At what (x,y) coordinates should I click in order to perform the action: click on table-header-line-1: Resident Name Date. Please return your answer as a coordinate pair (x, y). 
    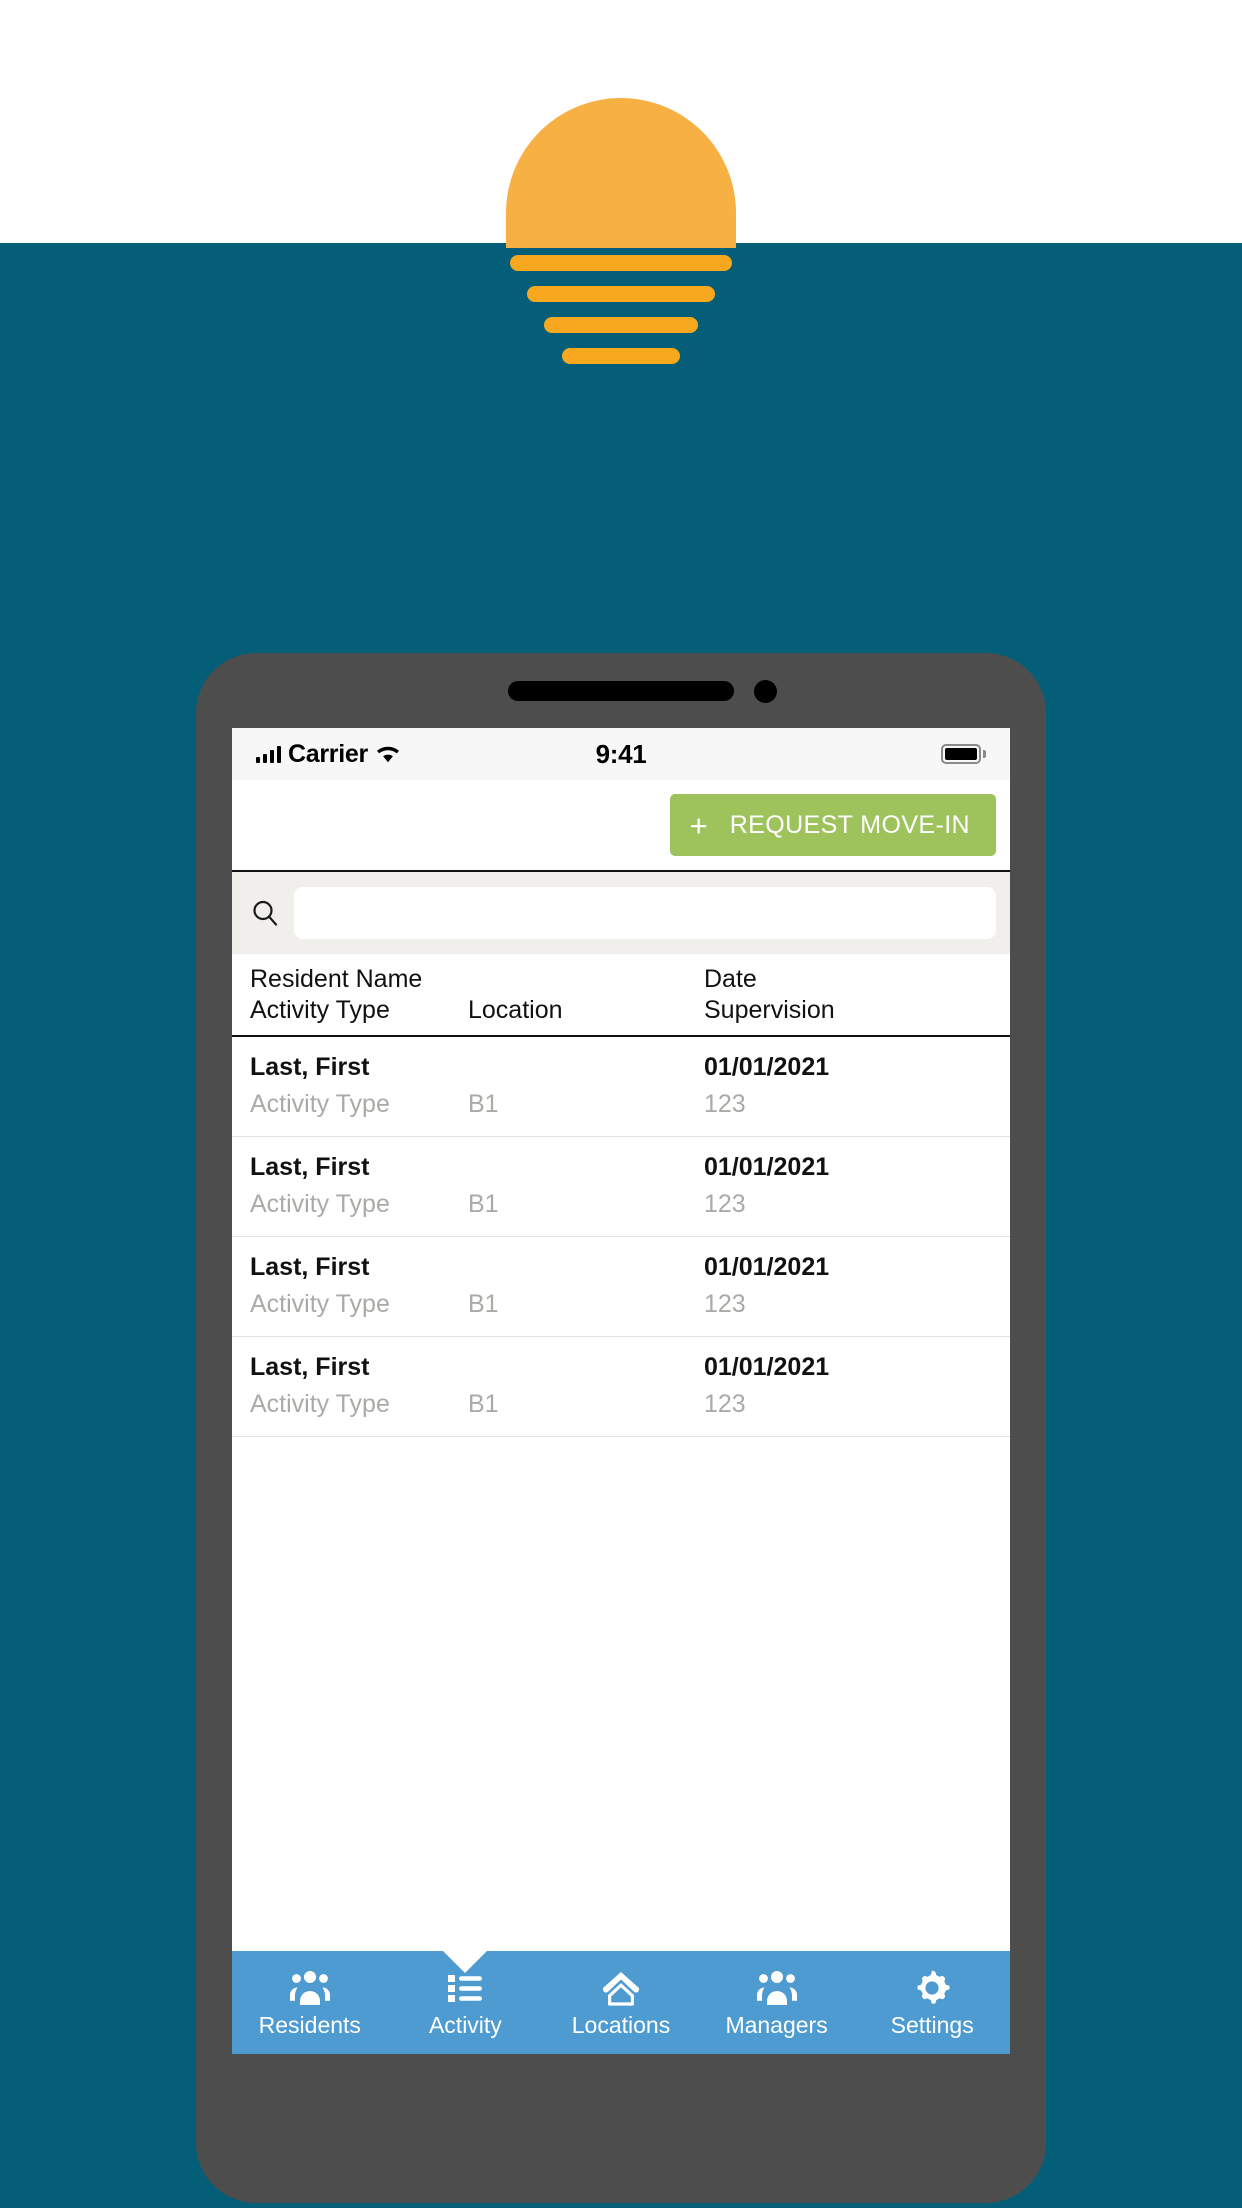
    Looking at the image, I should click on (623, 979).